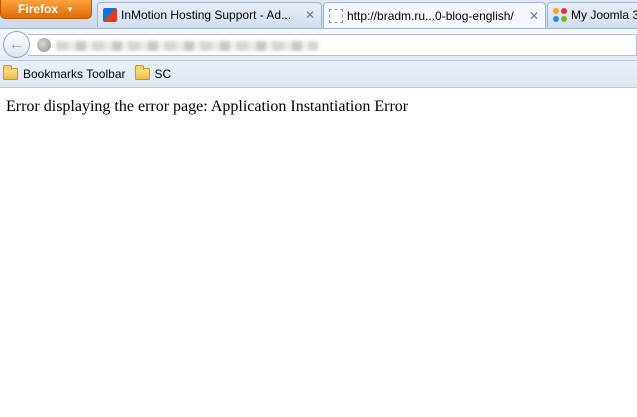 This screenshot has height=417, width=637. I want to click on back-arrow-icon: ←, so click(16, 44).